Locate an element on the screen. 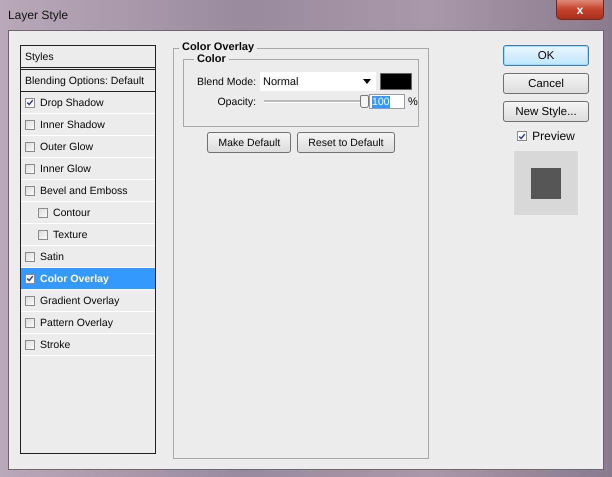 Image resolution: width=612 pixels, height=477 pixels. style-item: Outer Glow is located at coordinates (88, 147).